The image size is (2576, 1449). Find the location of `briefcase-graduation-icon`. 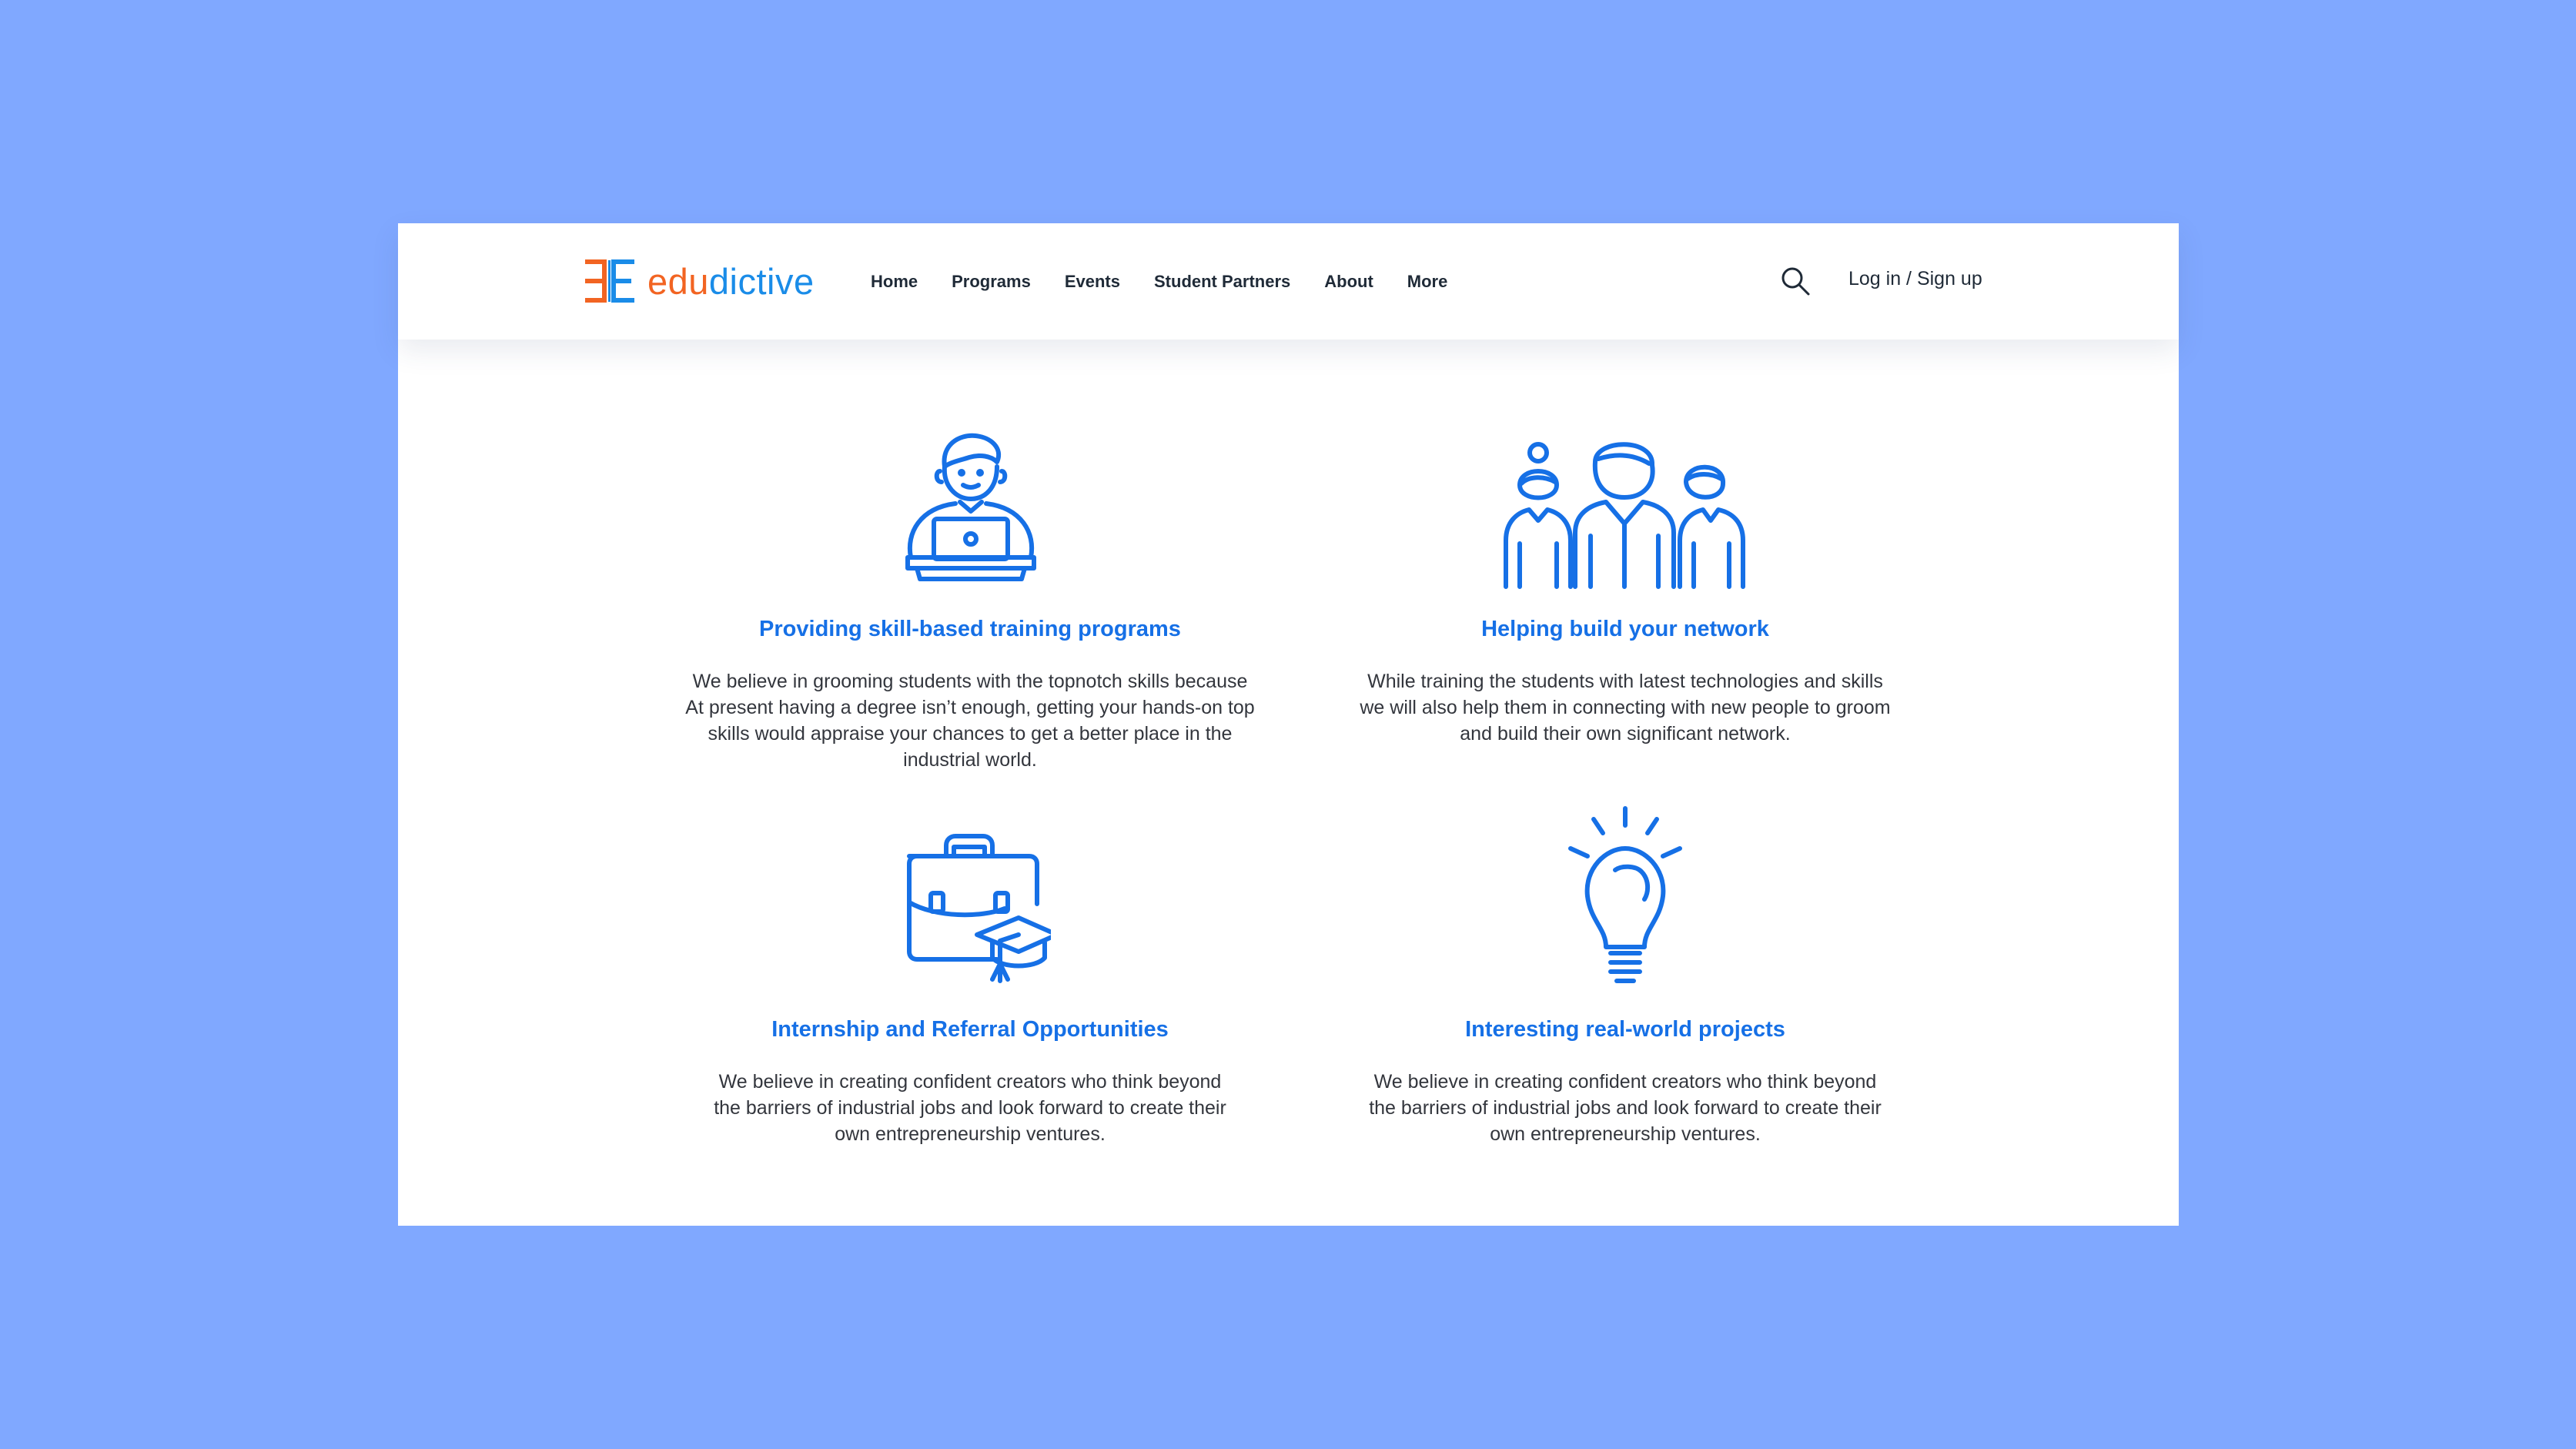

briefcase-graduation-icon is located at coordinates (979, 908).